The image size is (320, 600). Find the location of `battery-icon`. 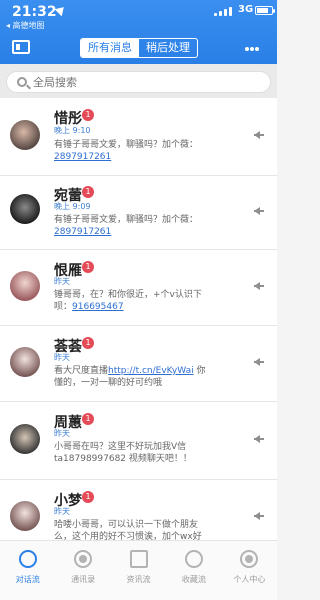

battery-icon is located at coordinates (265, 10).